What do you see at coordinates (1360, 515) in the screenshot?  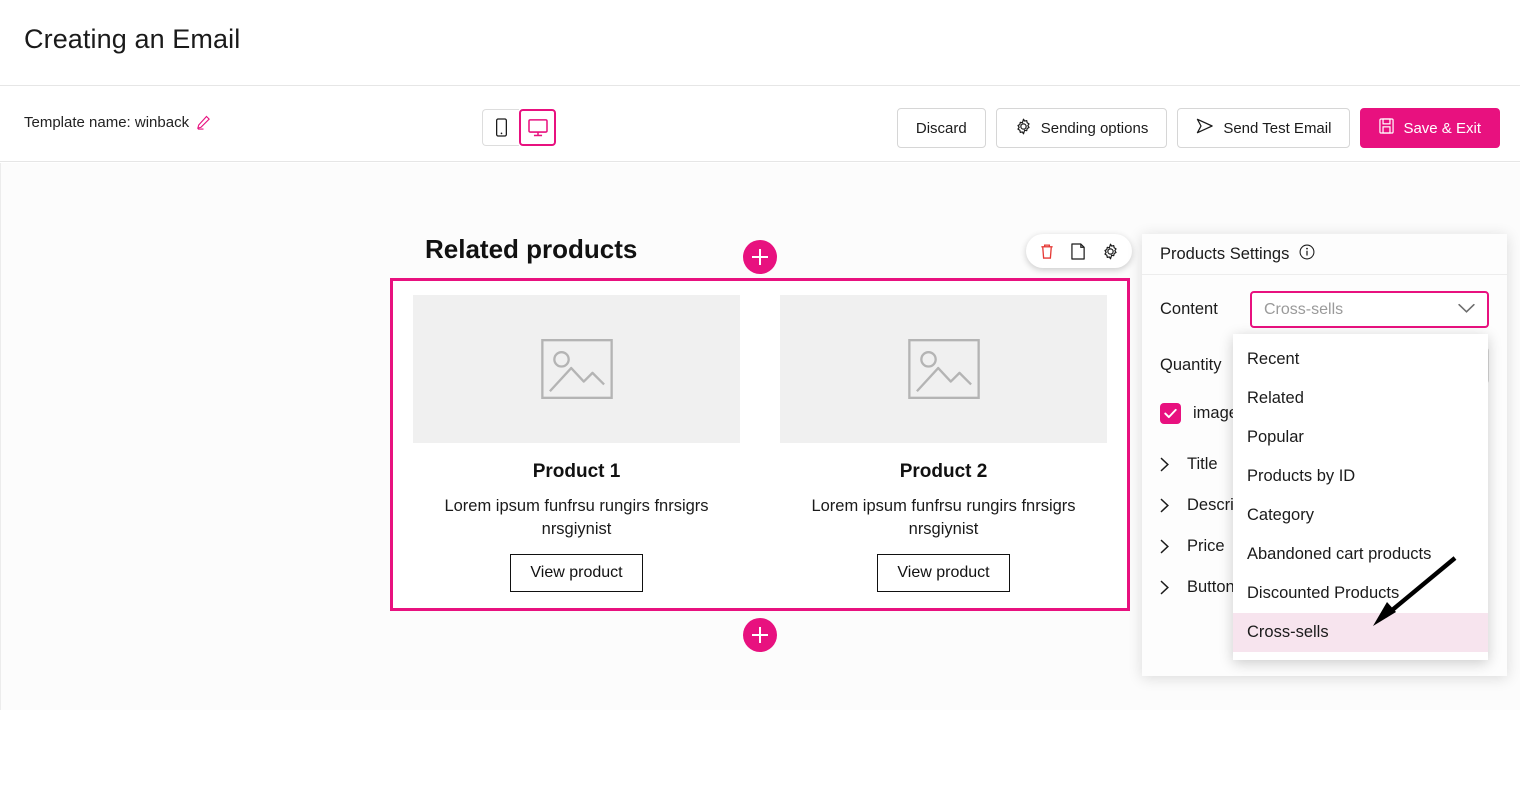 I see `dropdown-option: Category` at bounding box center [1360, 515].